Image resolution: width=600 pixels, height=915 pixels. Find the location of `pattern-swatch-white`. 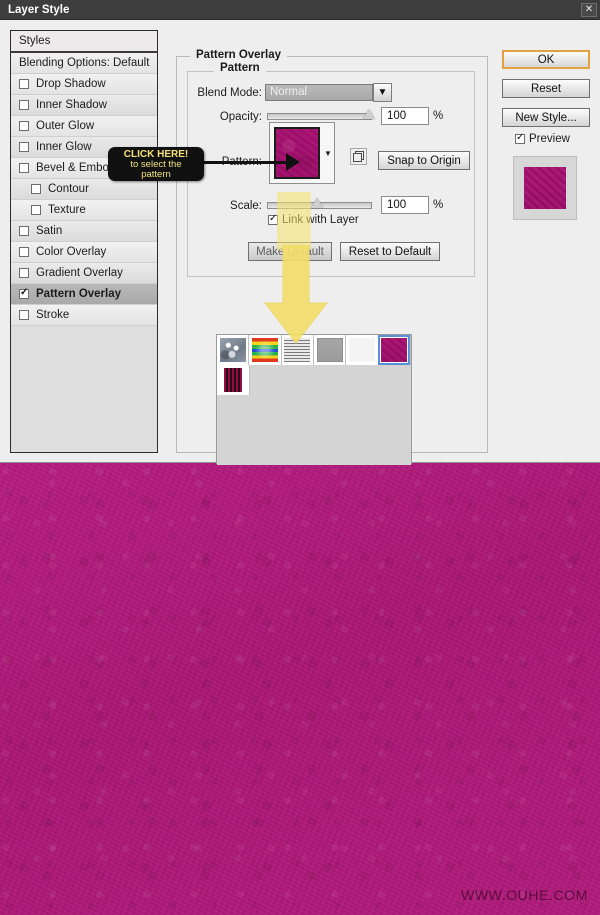

pattern-swatch-white is located at coordinates (362, 350).